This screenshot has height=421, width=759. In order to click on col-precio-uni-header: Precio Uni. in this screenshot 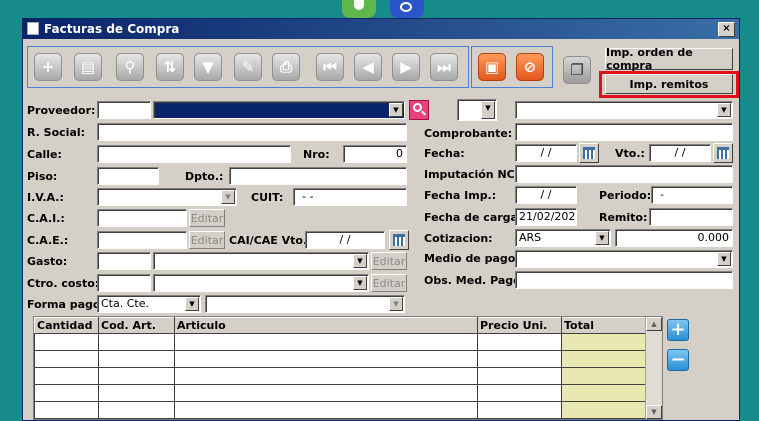, I will do `click(519, 325)`.